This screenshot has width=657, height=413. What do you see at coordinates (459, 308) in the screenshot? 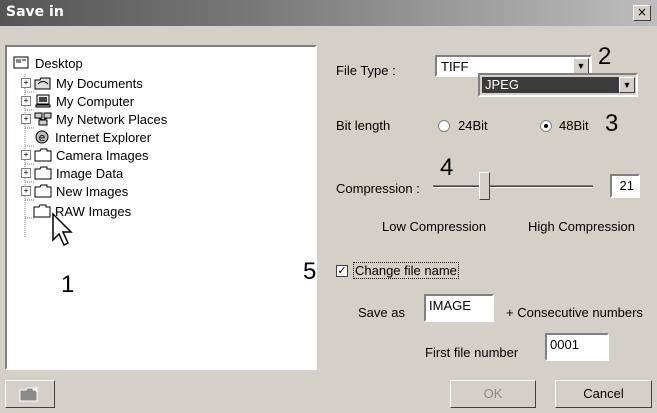
I see `save-as-input: IMAGE` at bounding box center [459, 308].